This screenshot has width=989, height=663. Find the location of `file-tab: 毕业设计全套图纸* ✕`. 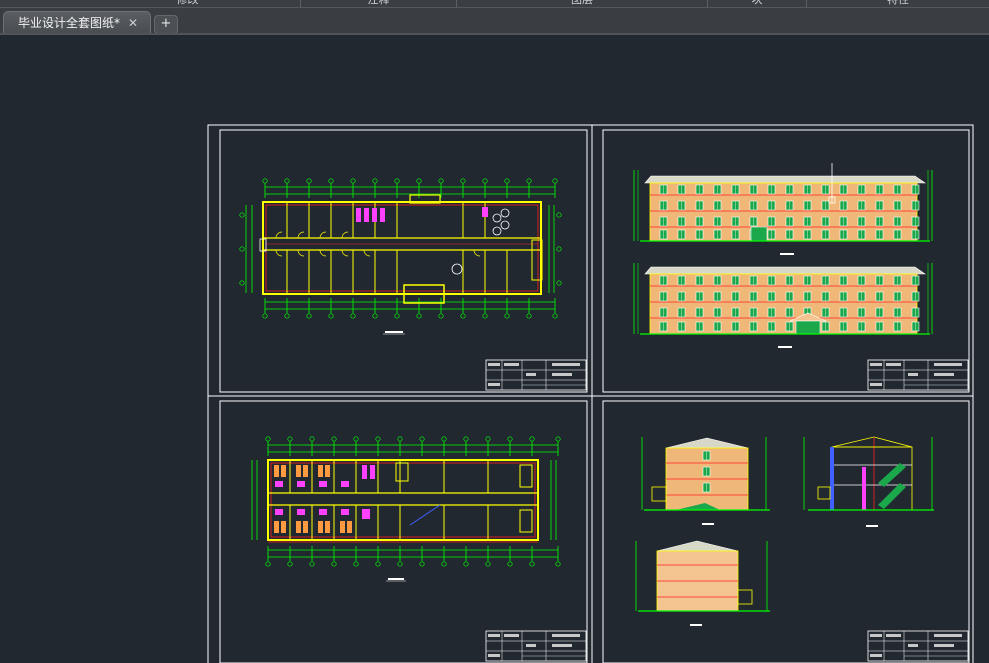

file-tab: 毕业设计全套图纸* ✕ is located at coordinates (77, 23).